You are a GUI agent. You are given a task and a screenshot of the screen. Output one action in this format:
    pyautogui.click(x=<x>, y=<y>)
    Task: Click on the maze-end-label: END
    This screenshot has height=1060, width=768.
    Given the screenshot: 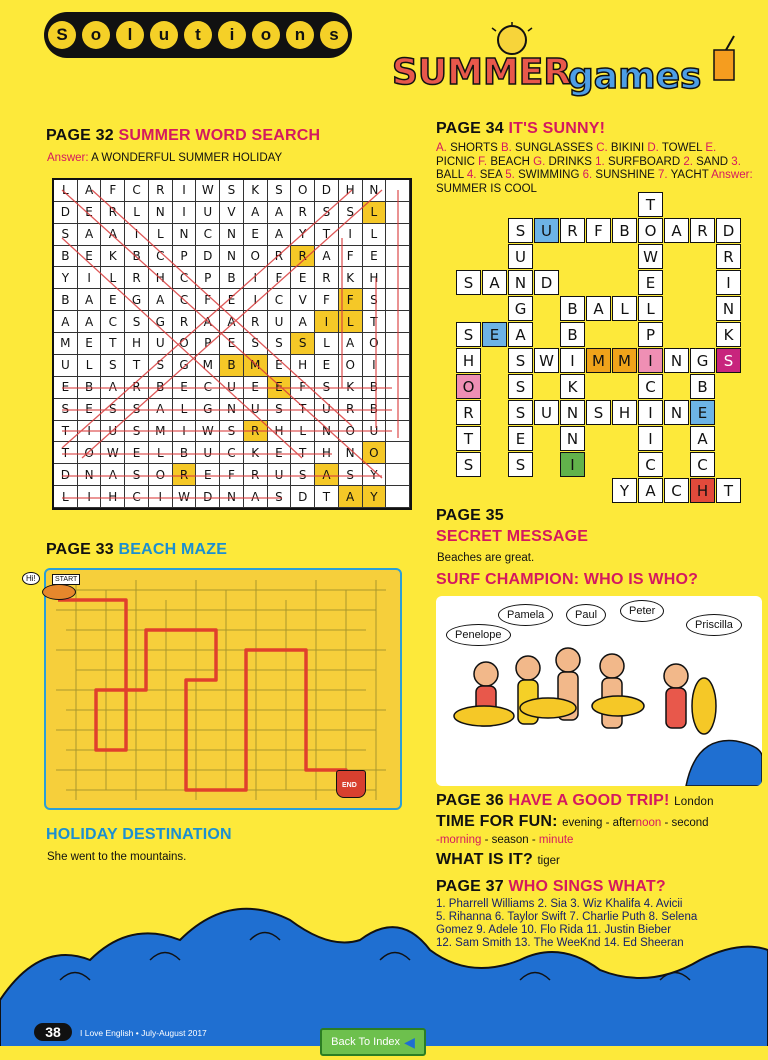 What is the action you would take?
    pyautogui.click(x=349, y=785)
    